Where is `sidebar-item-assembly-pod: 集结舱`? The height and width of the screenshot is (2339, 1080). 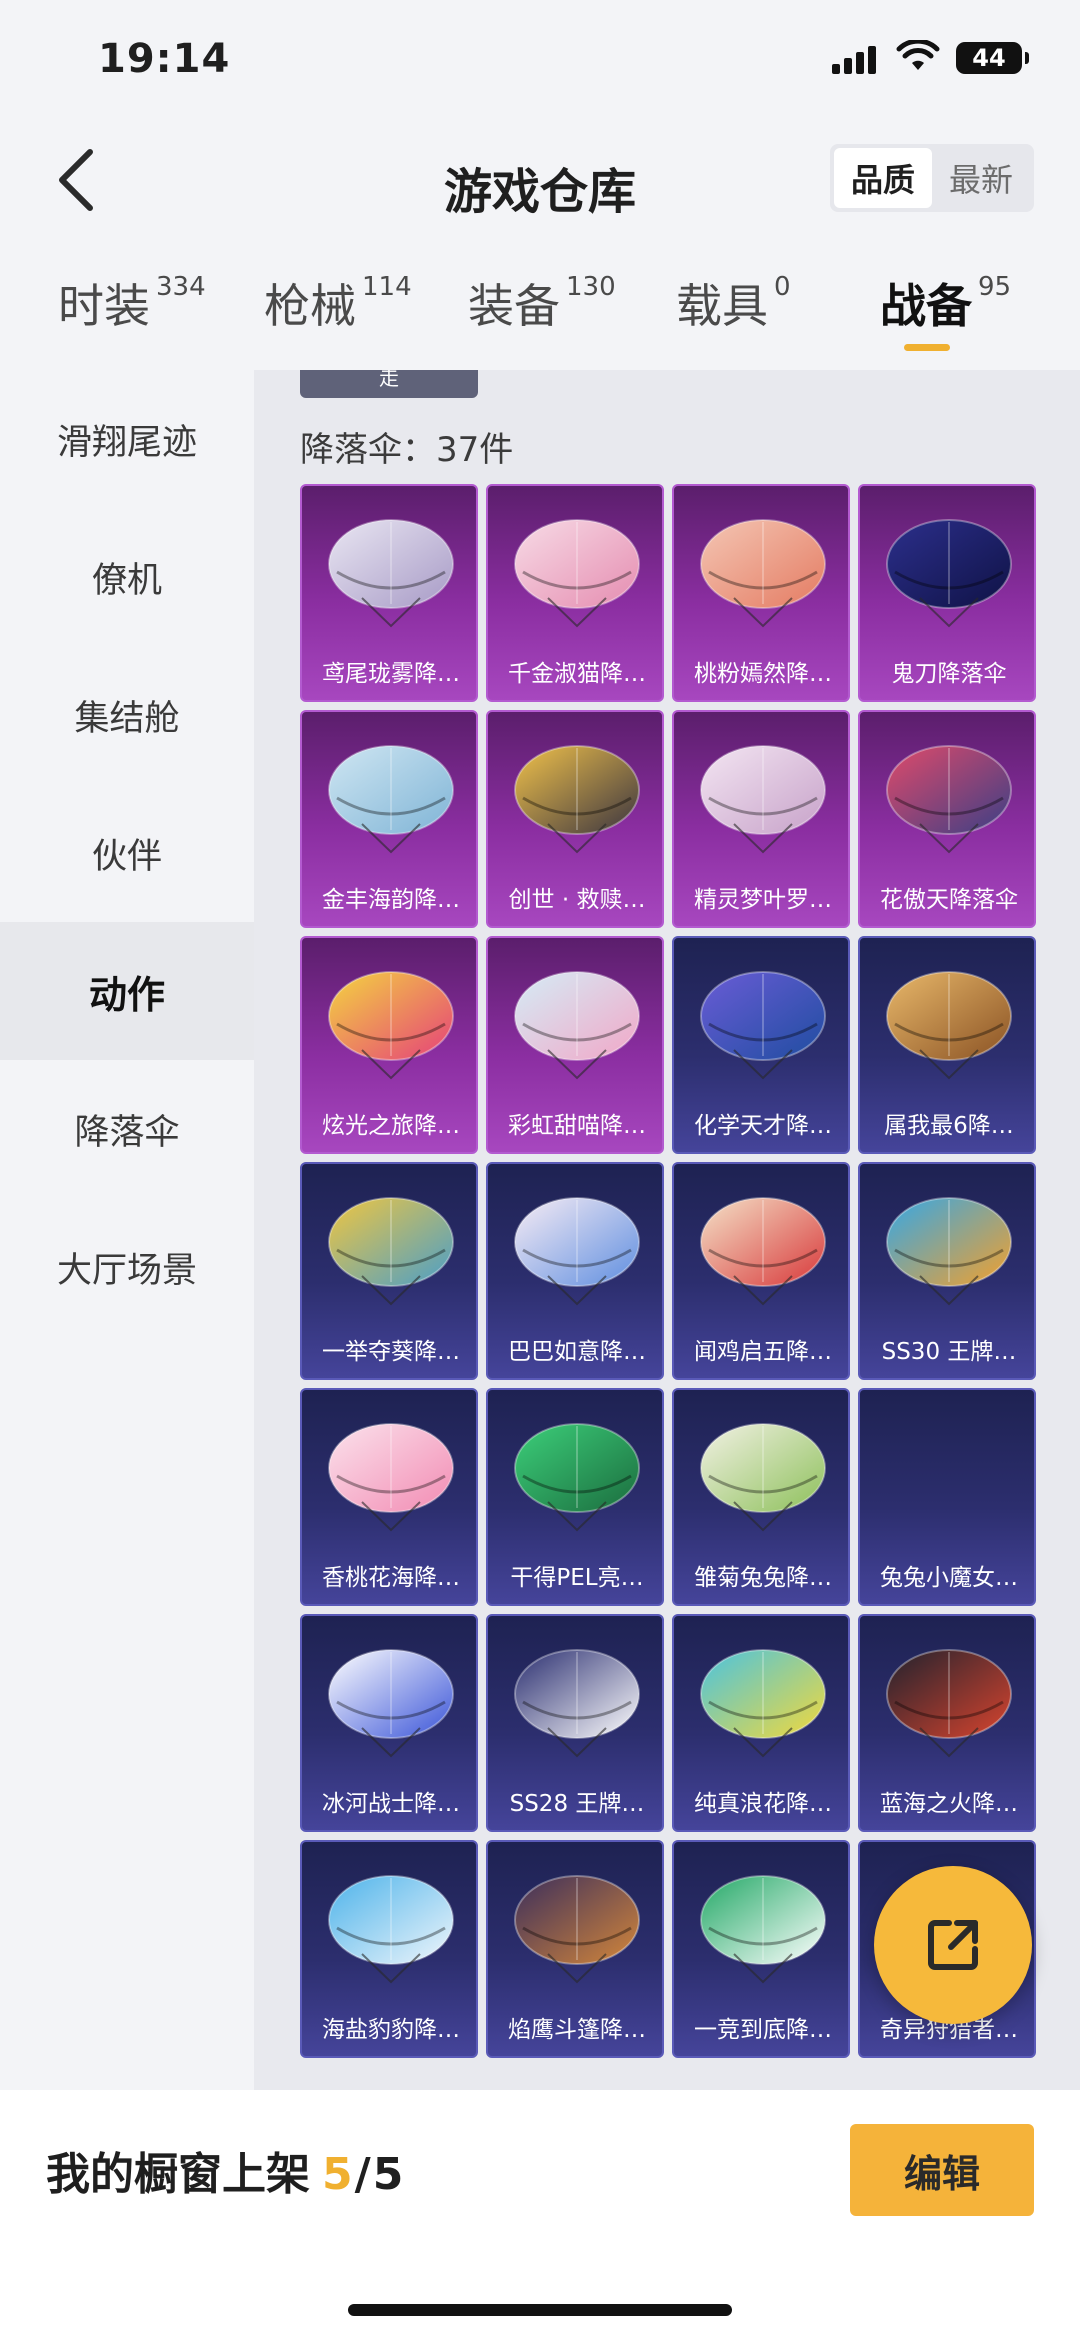
sidebar-item-assembly-pod: 集结舱 is located at coordinates (127, 715).